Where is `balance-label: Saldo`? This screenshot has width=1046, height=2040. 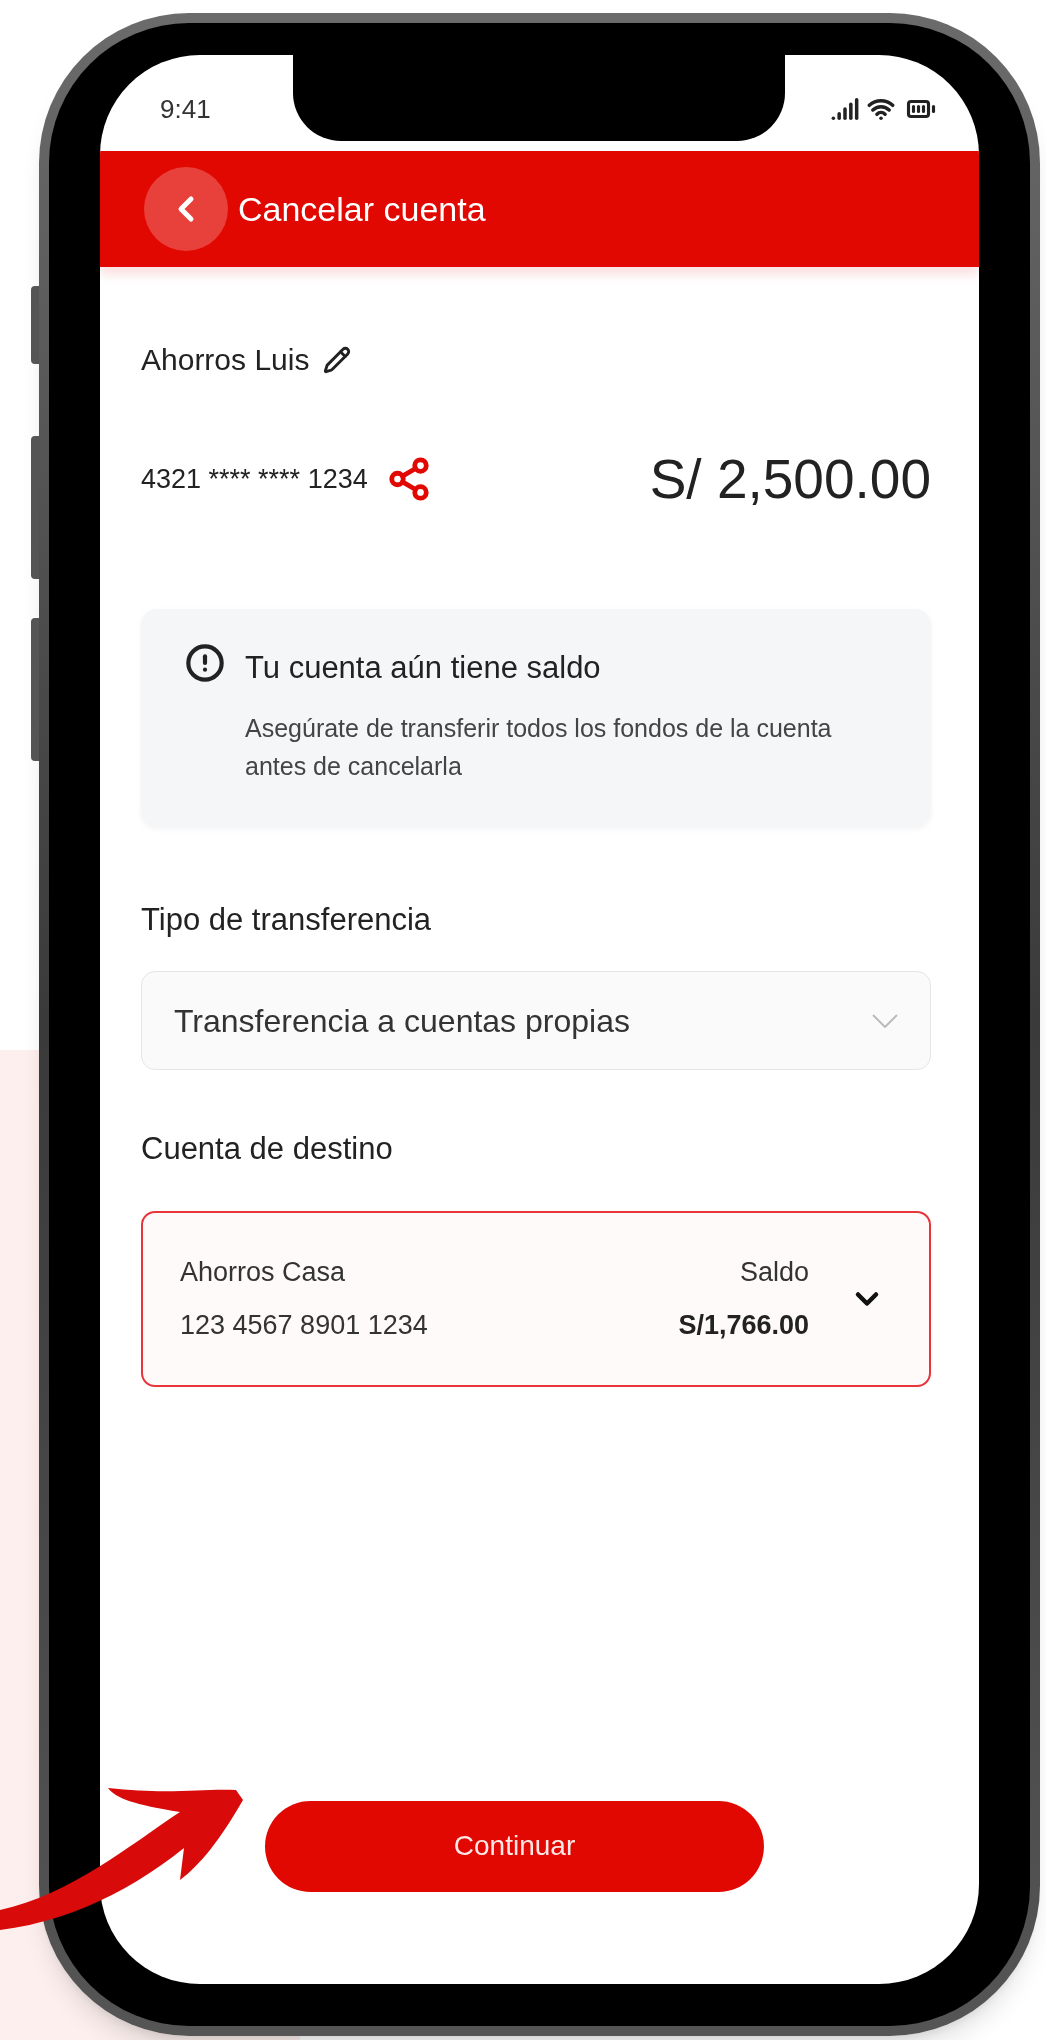 balance-label: Saldo is located at coordinates (774, 1272).